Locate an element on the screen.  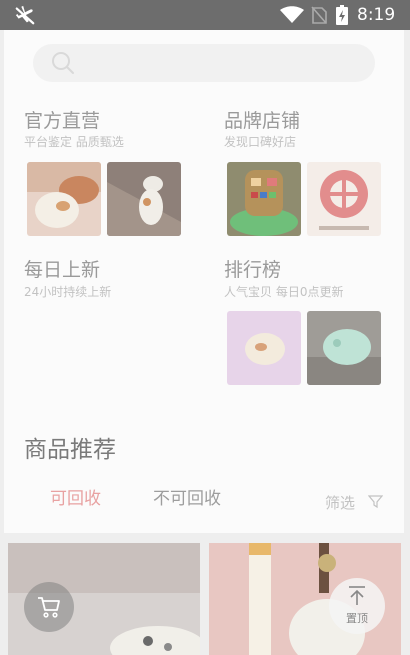
back-to-top-label: 置顶 is located at coordinates (357, 618).